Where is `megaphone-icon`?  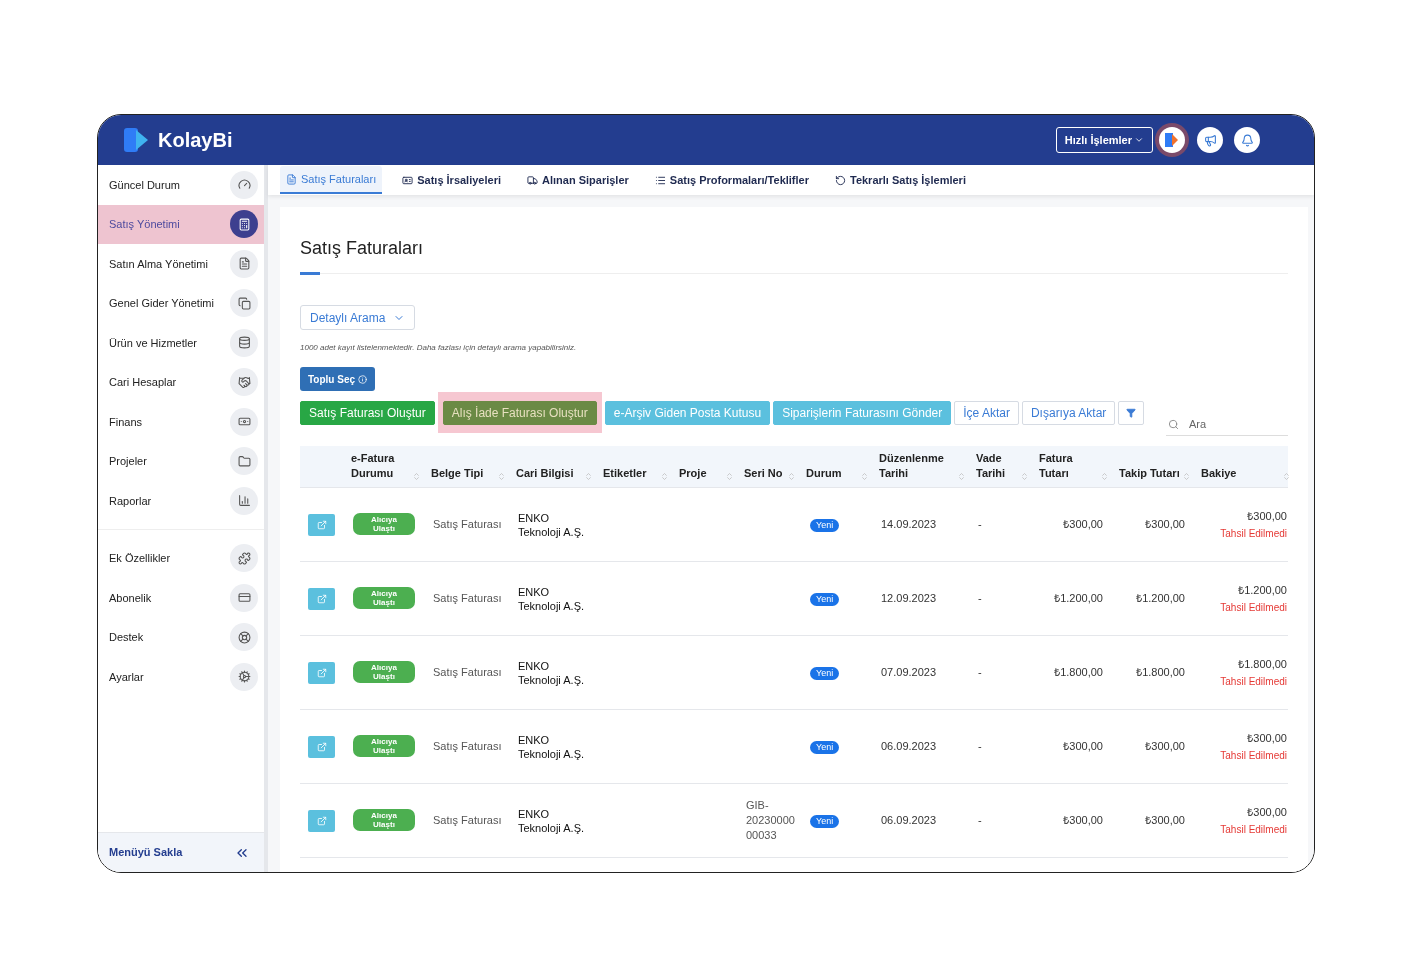
megaphone-icon is located at coordinates (1210, 140).